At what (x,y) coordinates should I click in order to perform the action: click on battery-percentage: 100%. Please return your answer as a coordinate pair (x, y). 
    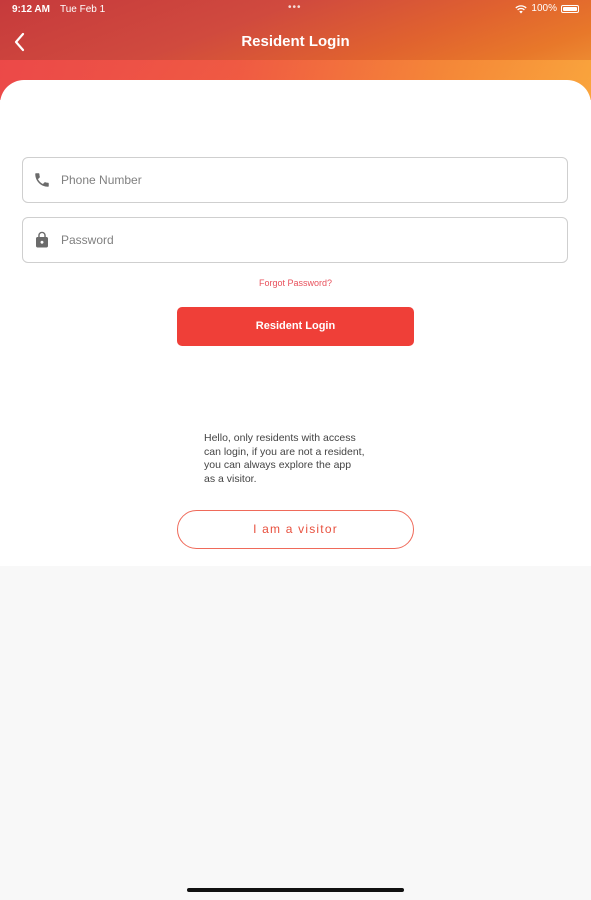
    Looking at the image, I should click on (544, 8).